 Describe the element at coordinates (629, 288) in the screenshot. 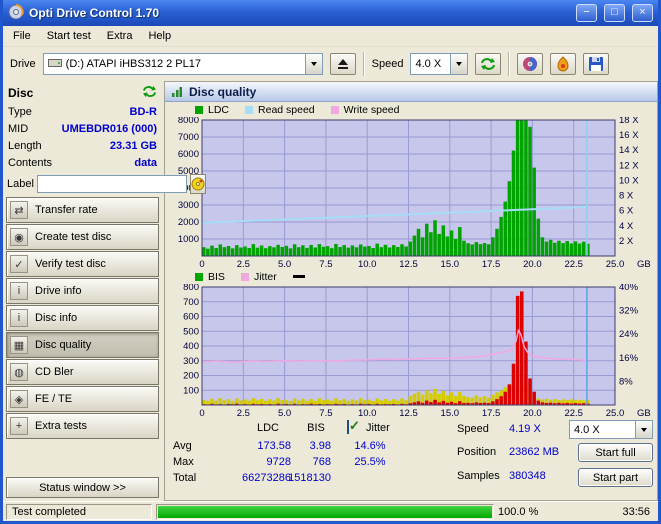

I see `svg-text: 40%` at that location.